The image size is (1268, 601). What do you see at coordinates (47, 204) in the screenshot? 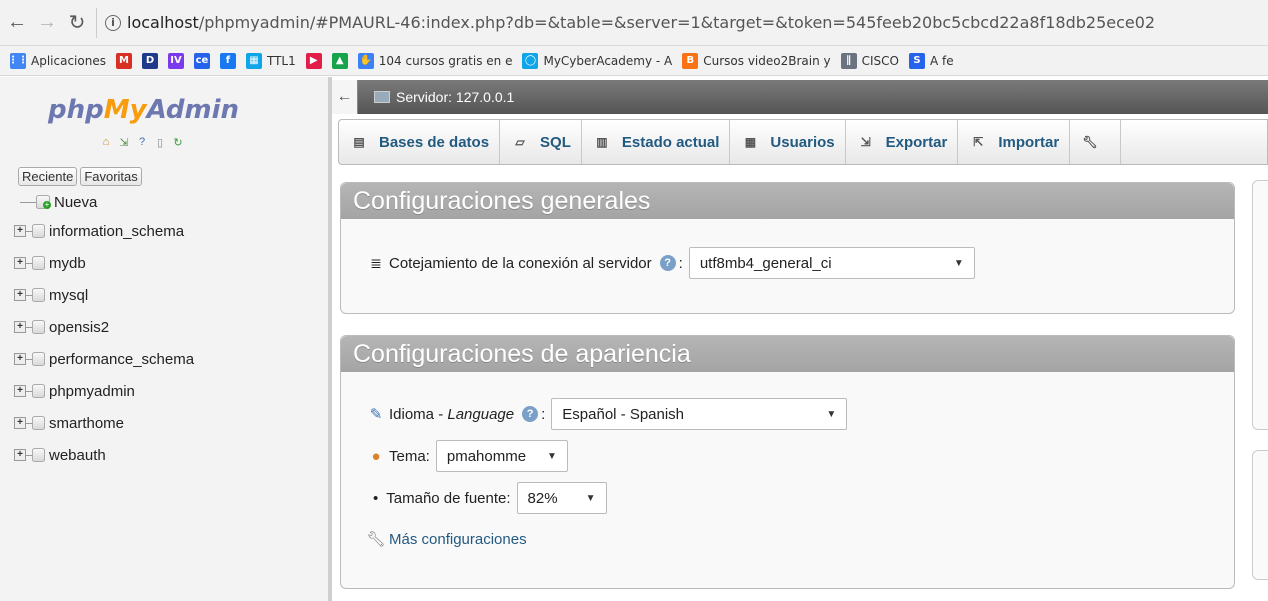
I see `plus-badge-icon: +` at bounding box center [47, 204].